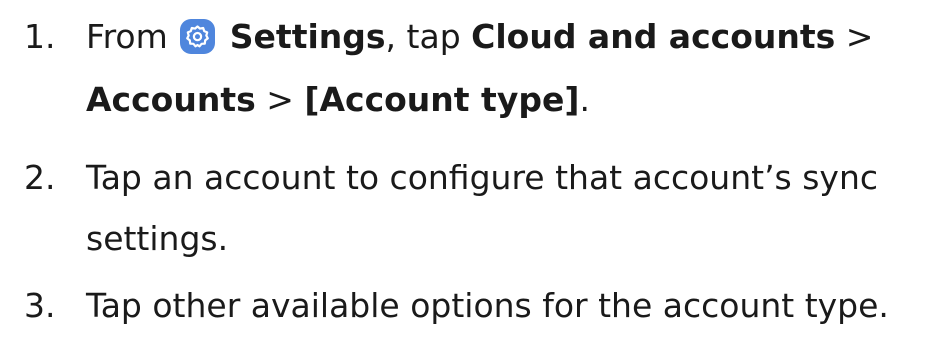 The height and width of the screenshot is (339, 951). Describe the element at coordinates (171, 99) in the screenshot. I see `accounts-label: Accounts` at that location.